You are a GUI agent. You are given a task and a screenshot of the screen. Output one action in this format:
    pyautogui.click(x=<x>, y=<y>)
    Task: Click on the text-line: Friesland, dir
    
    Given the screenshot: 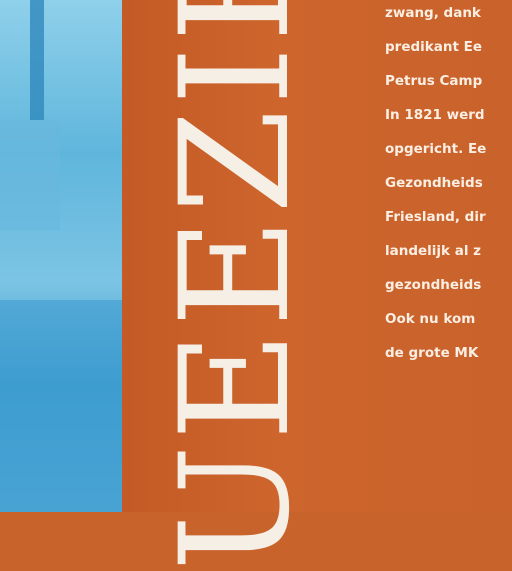 What is the action you would take?
    pyautogui.click(x=435, y=217)
    